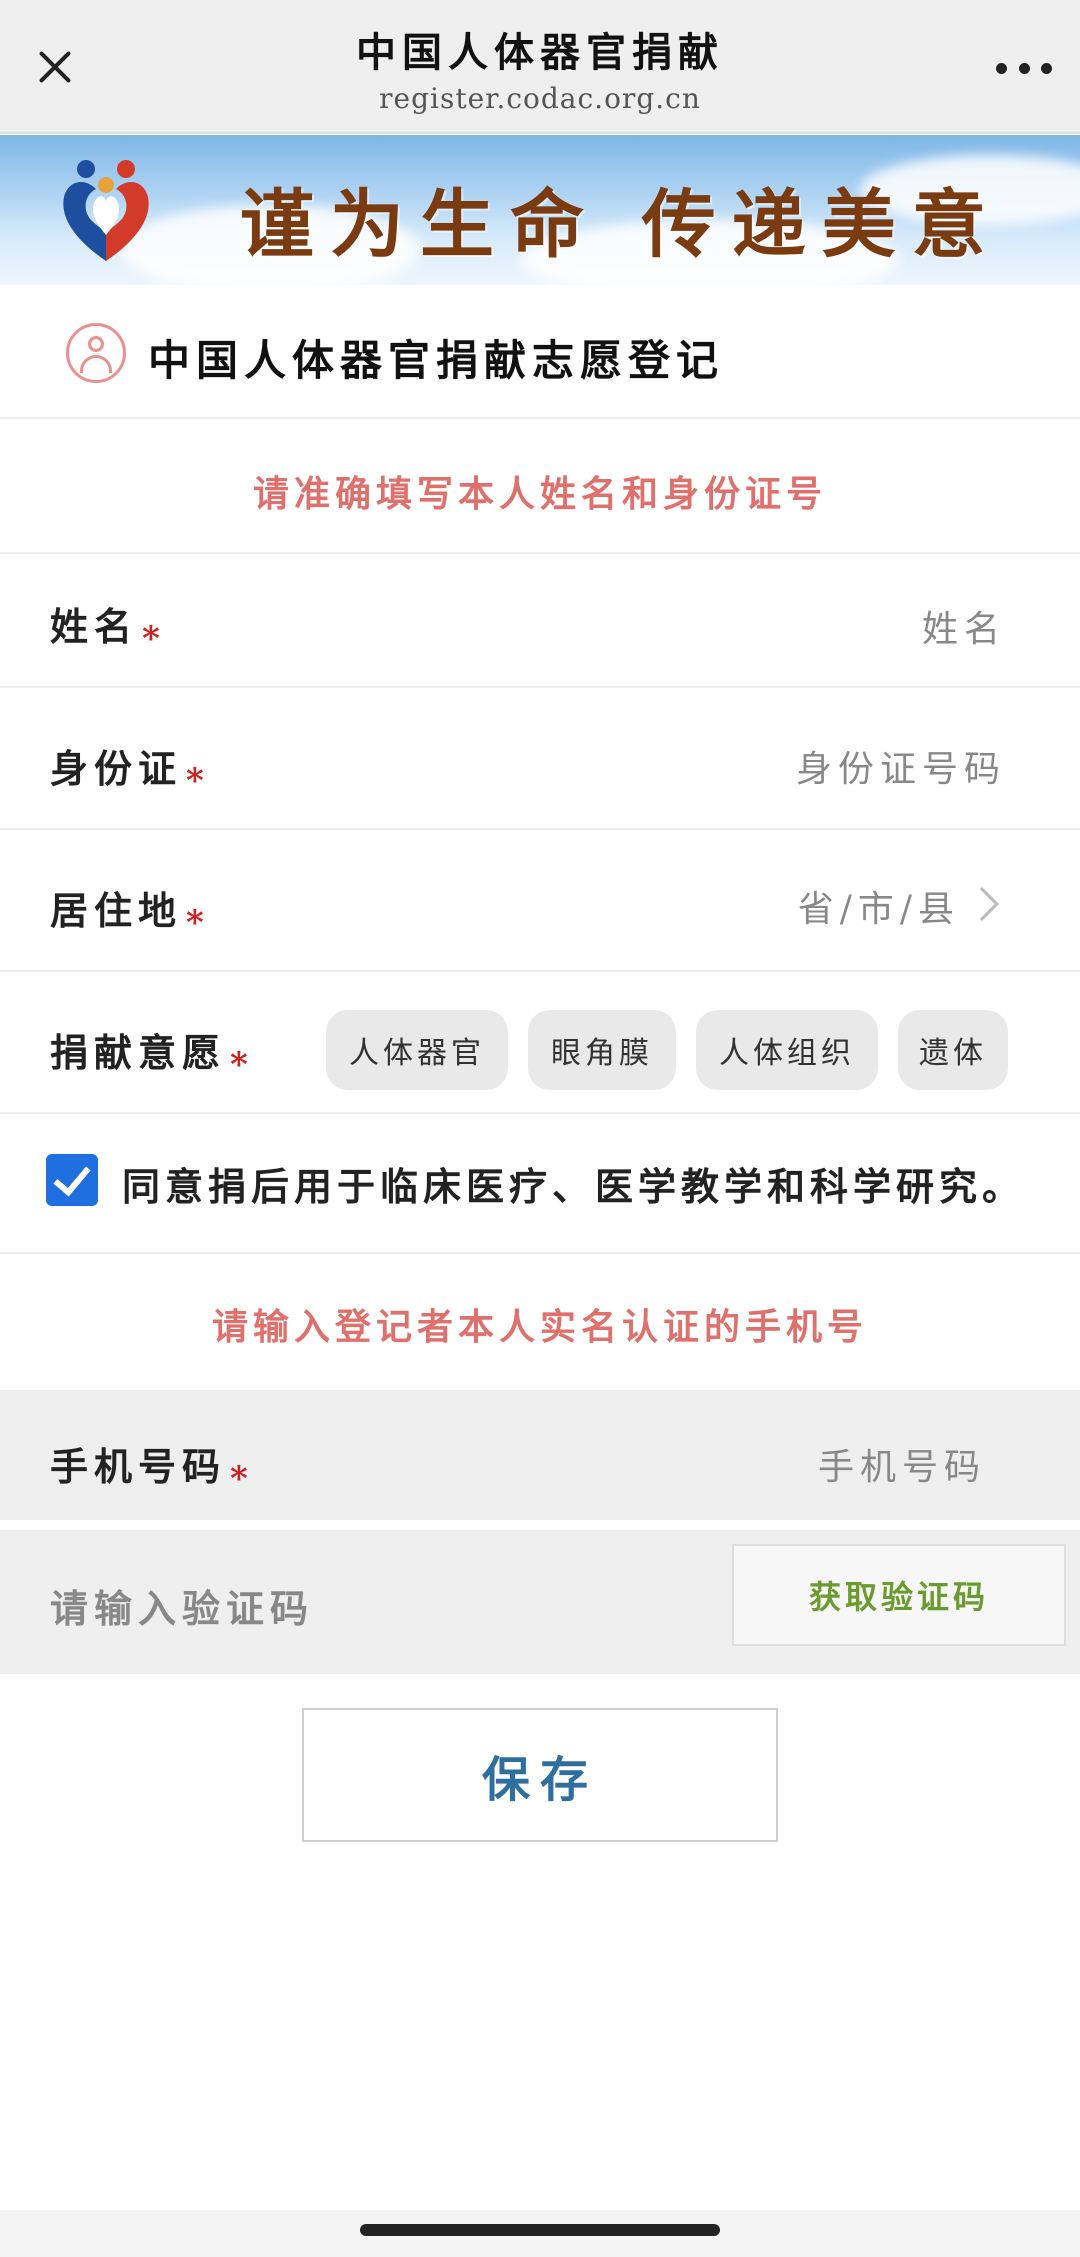 The image size is (1080, 2257). I want to click on save-button: 保存, so click(540, 1775).